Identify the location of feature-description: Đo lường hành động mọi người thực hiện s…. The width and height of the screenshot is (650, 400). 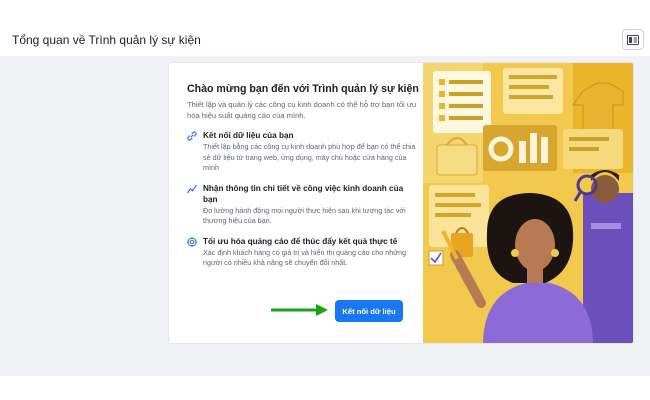
(304, 215).